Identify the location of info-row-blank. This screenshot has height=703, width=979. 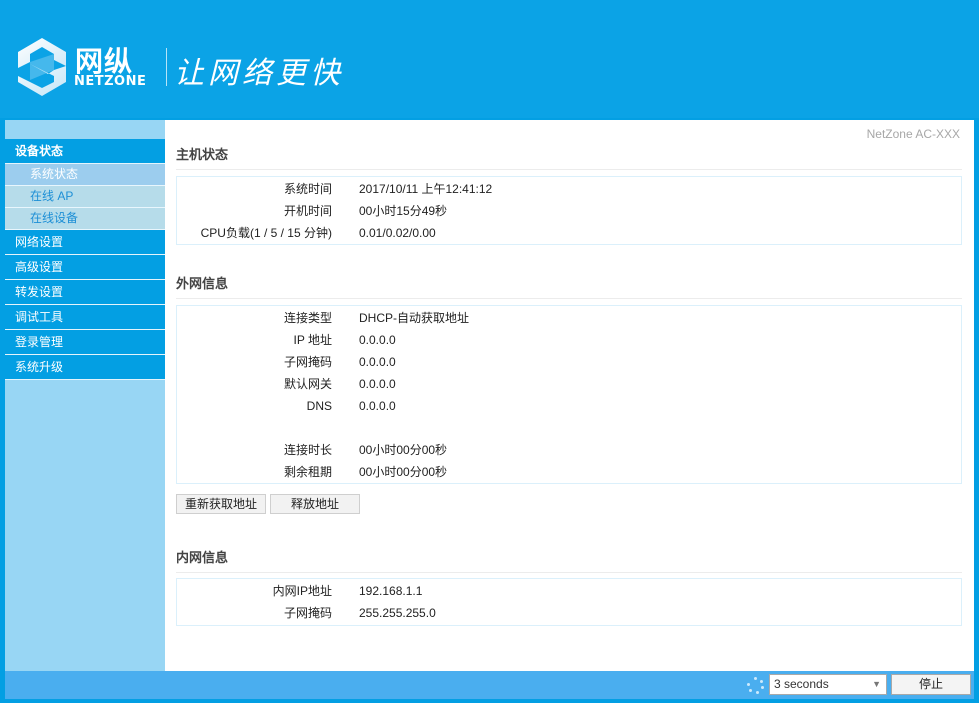
(569, 428).